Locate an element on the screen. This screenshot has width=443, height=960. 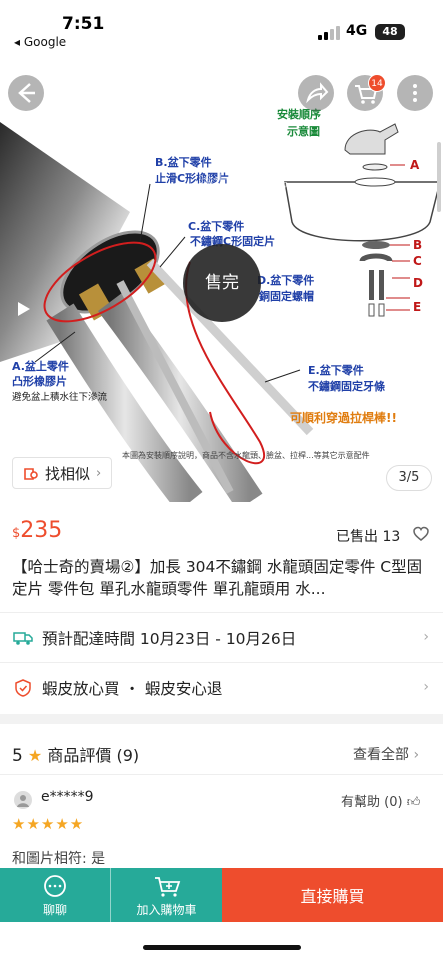
home-indicator is located at coordinates (222, 947).